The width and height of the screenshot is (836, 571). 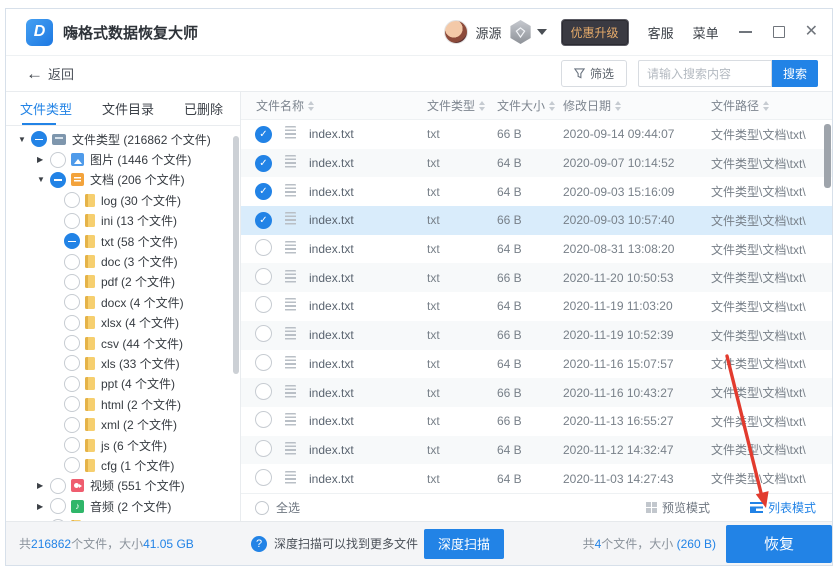 What do you see at coordinates (277, 507) in the screenshot?
I see `select-all-checkbox: 全选` at bounding box center [277, 507].